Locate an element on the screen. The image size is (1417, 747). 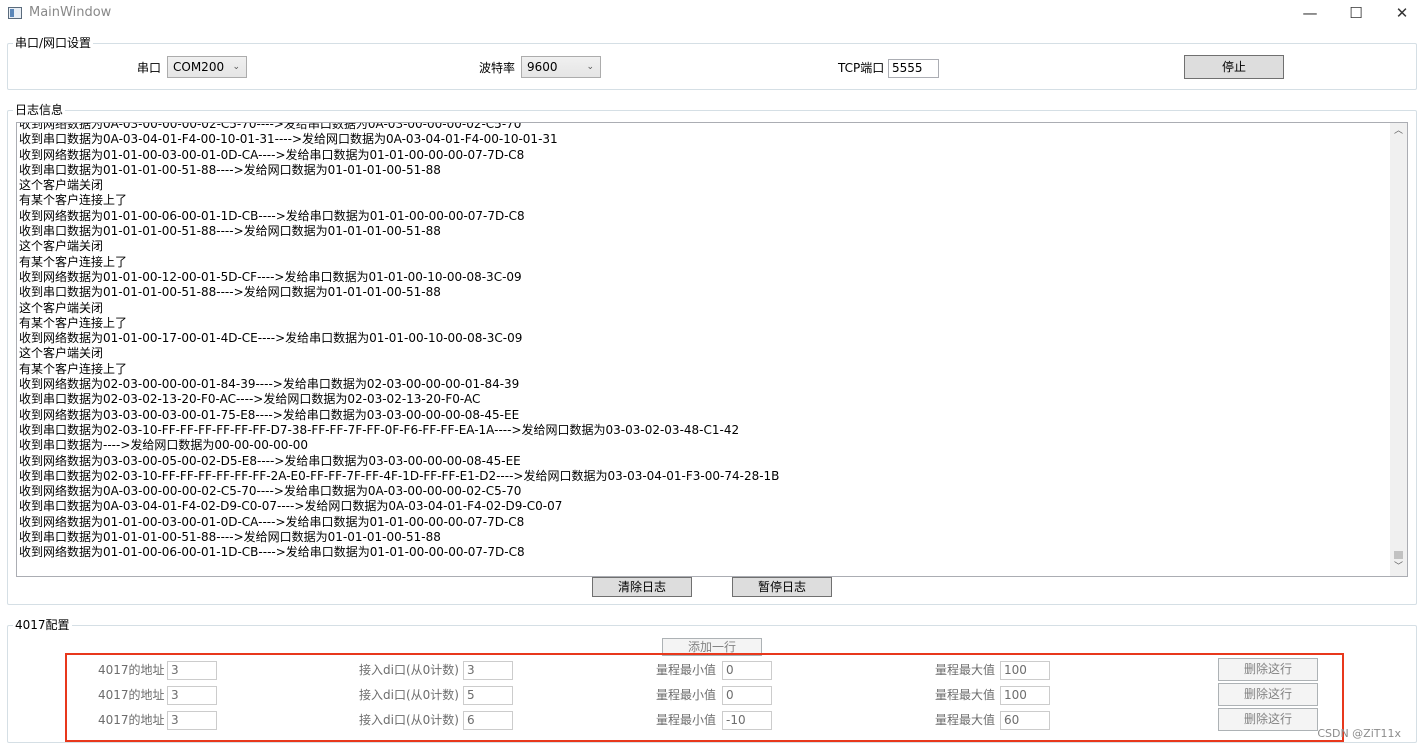
log-scrollbar: ︿ ﹀ is located at coordinates (1398, 349).